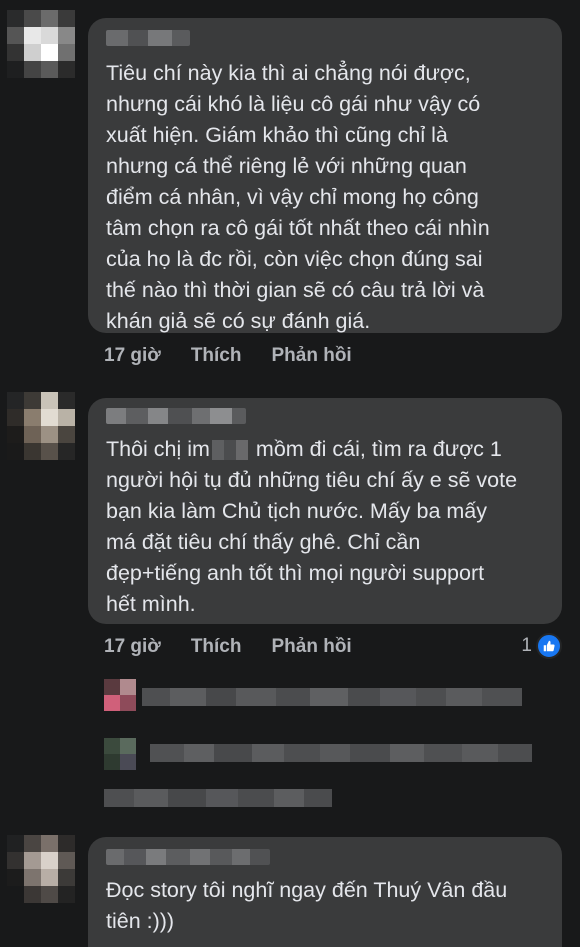  Describe the element at coordinates (158, 449) in the screenshot. I see `comment-text-start: Thôi chị im` at that location.